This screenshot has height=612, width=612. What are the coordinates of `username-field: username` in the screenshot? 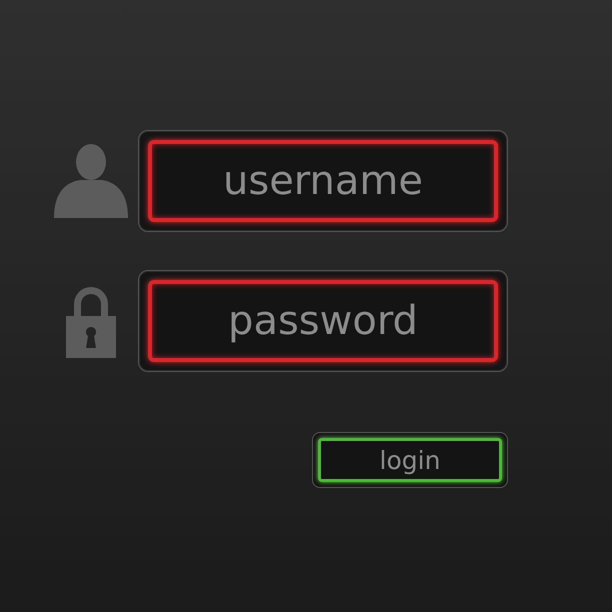 It's located at (323, 181).